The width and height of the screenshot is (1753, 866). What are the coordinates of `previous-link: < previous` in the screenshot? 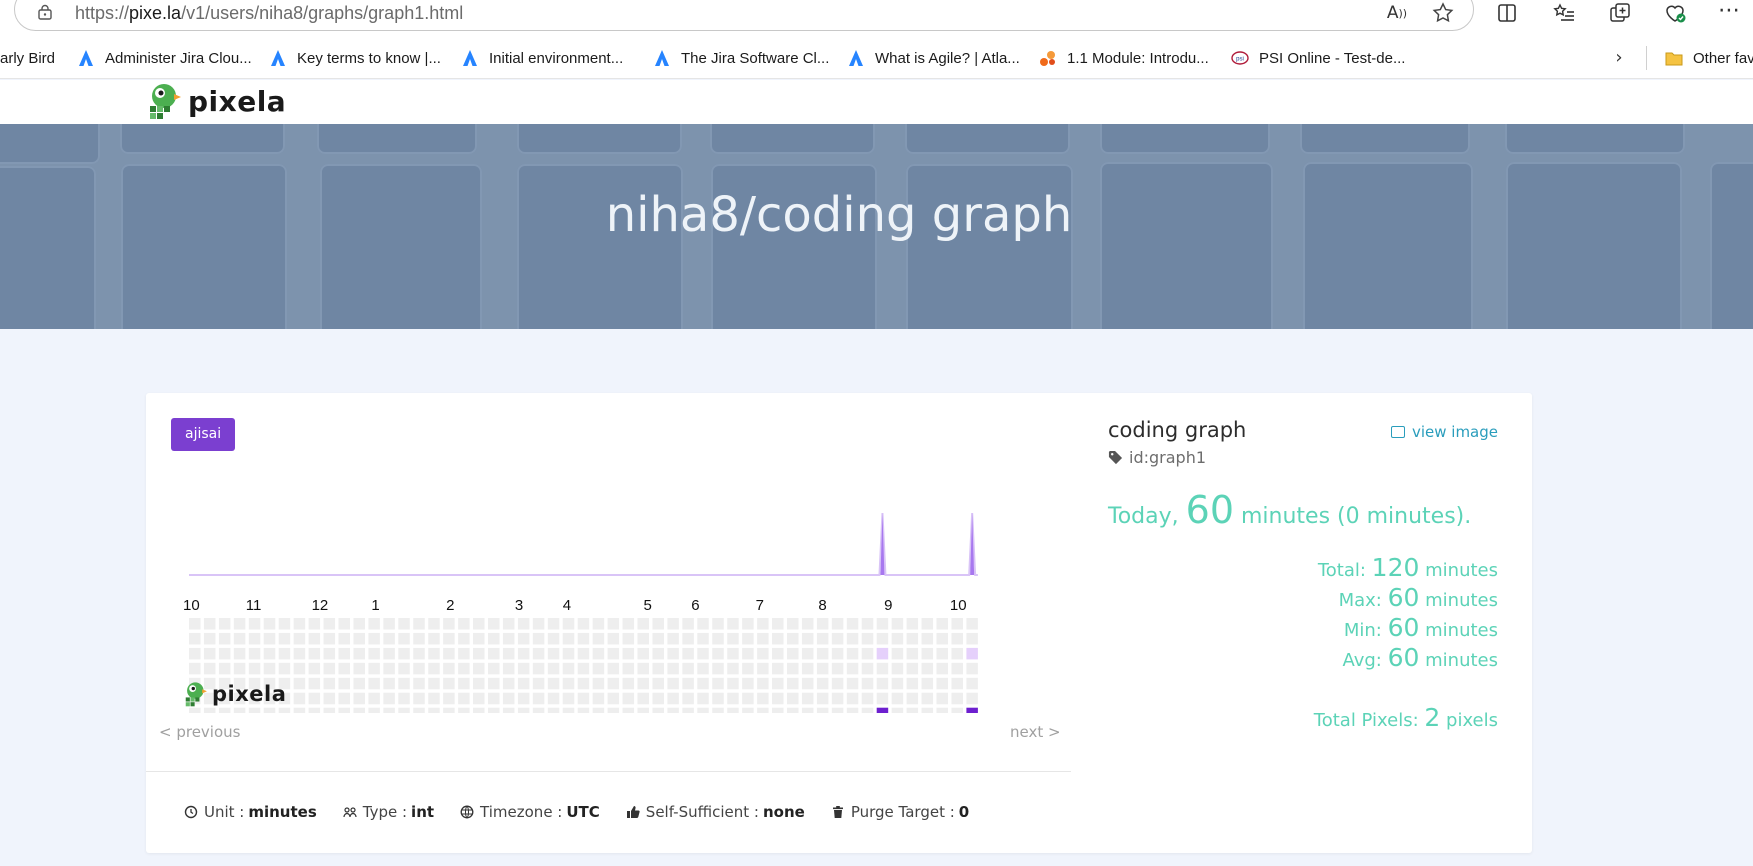 It's located at (199, 732).